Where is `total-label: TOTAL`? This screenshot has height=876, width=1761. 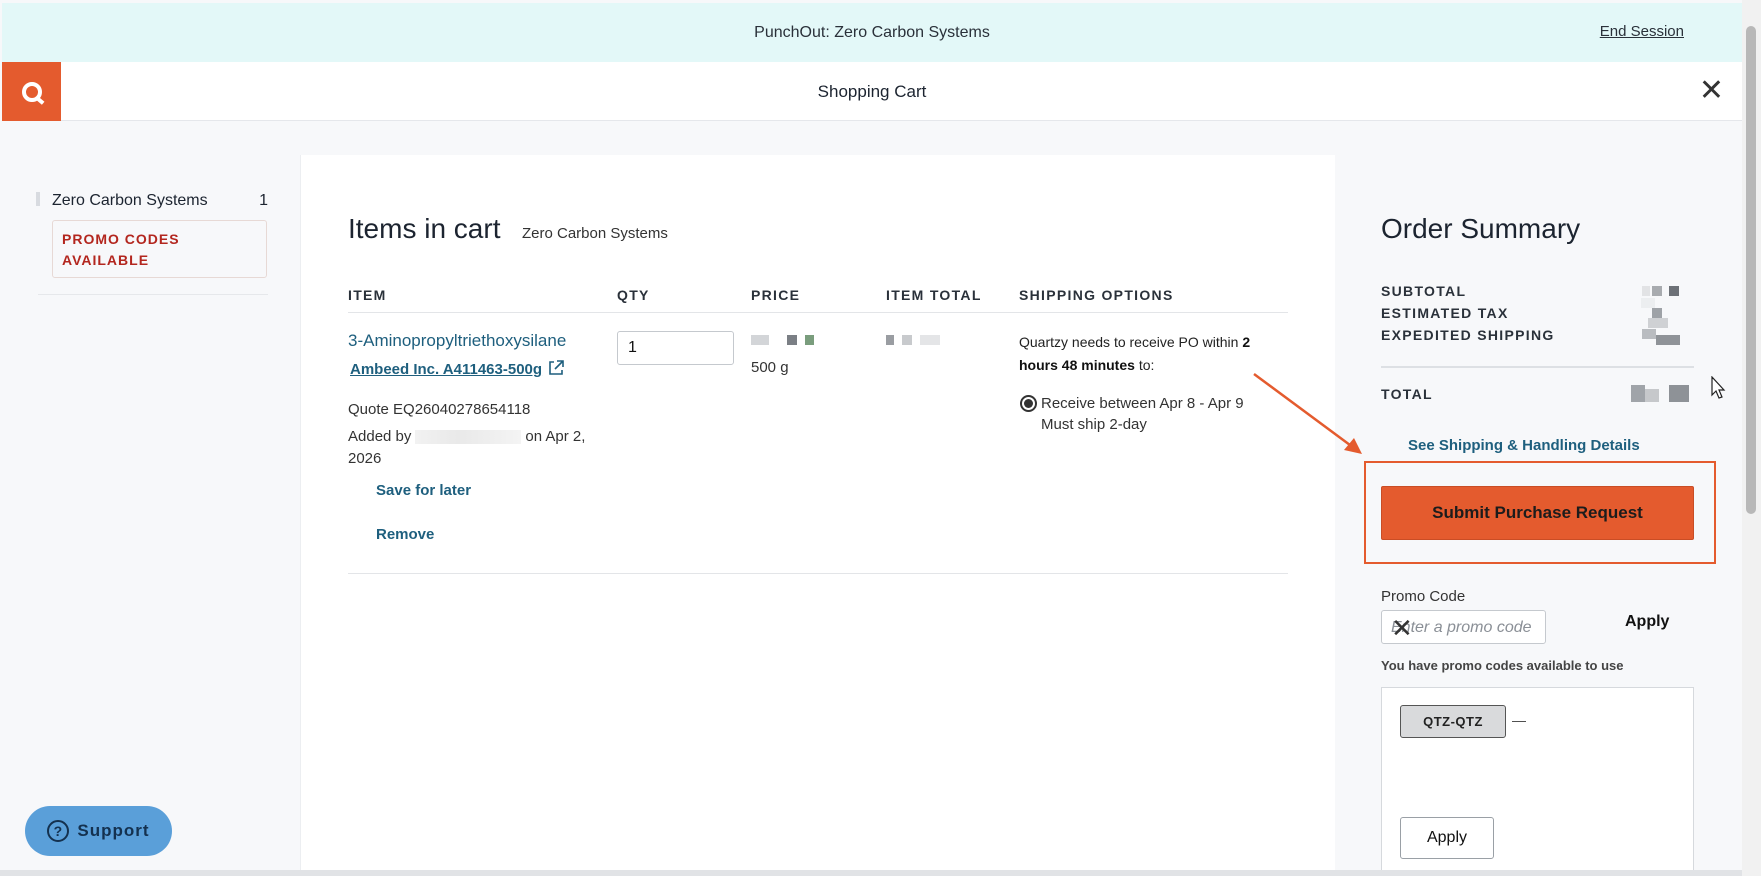
total-label: TOTAL is located at coordinates (1407, 394).